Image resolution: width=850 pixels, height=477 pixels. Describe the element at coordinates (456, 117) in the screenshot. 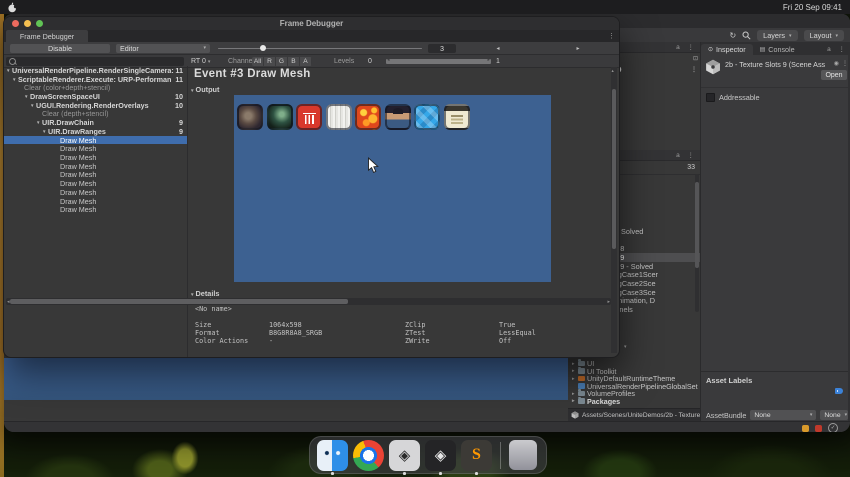

I see `thumb-sample-card` at that location.